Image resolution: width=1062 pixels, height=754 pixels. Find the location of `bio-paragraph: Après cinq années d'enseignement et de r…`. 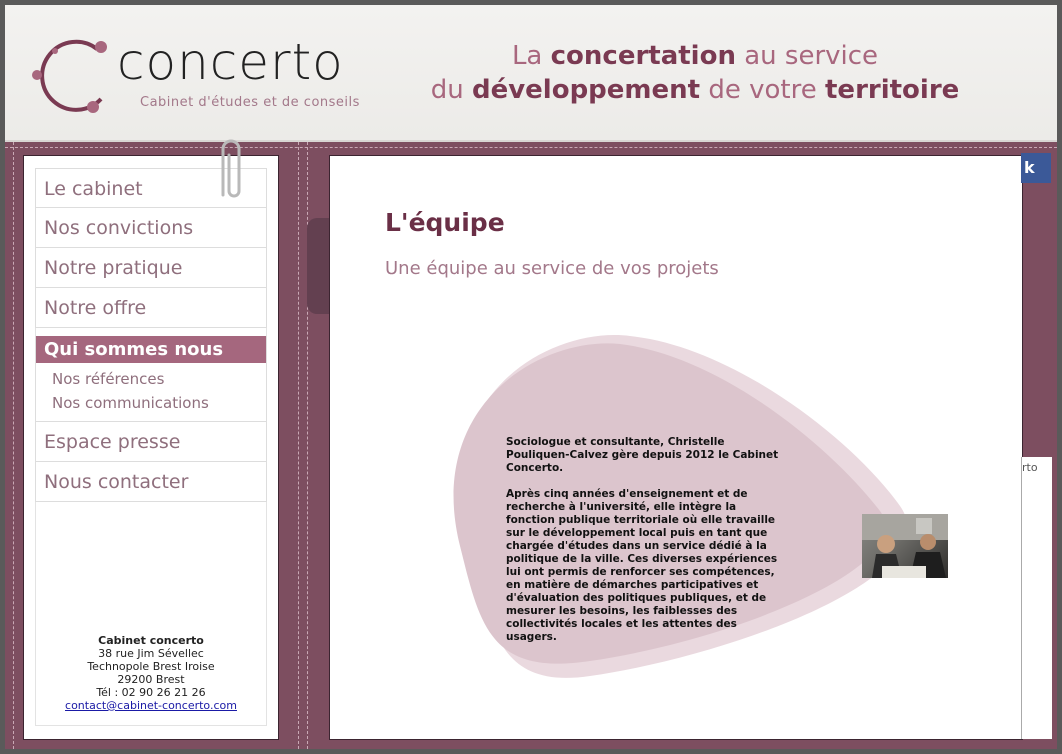

bio-paragraph: Après cinq années d'enseignement et de r… is located at coordinates (642, 565).